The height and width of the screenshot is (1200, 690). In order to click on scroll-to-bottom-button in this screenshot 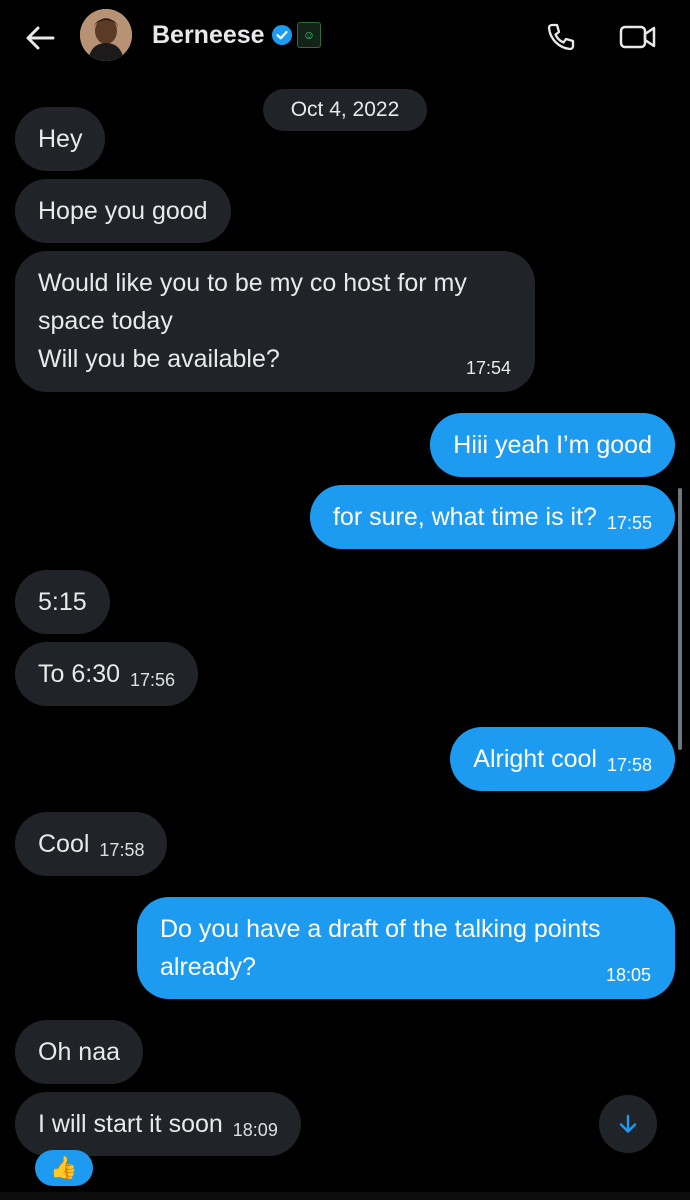, I will do `click(628, 1124)`.